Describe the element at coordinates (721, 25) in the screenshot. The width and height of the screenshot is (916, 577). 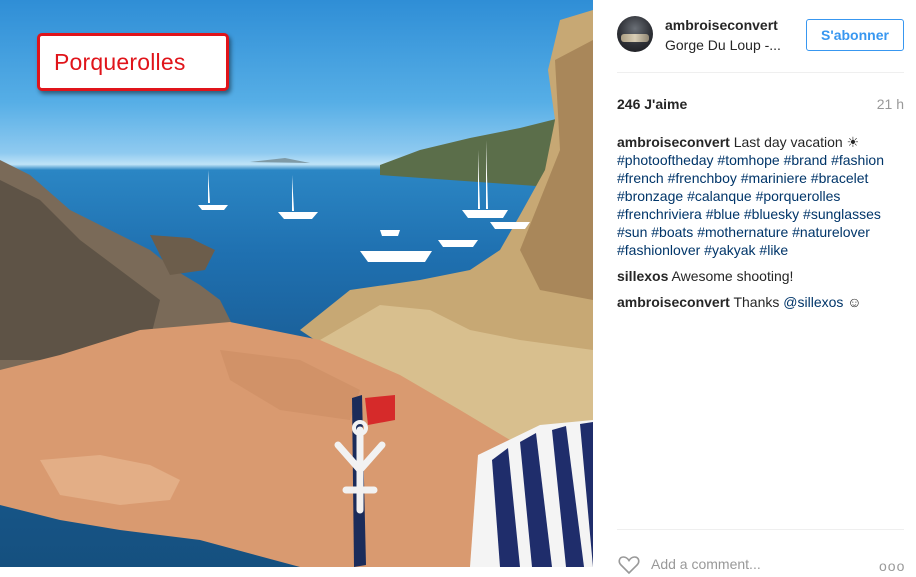
I see `header-username: ambroiseconvert` at that location.